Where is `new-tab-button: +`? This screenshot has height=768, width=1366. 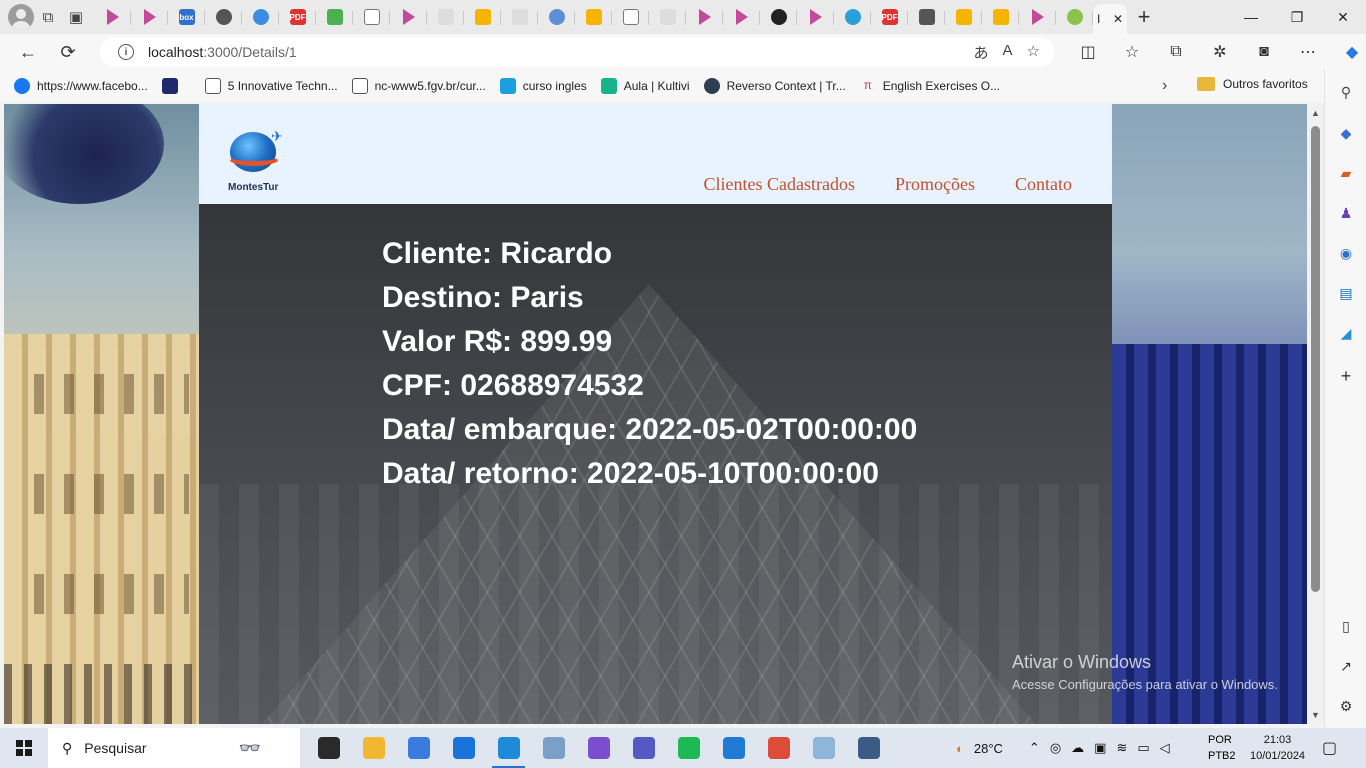
new-tab-button: + is located at coordinates (1144, 17).